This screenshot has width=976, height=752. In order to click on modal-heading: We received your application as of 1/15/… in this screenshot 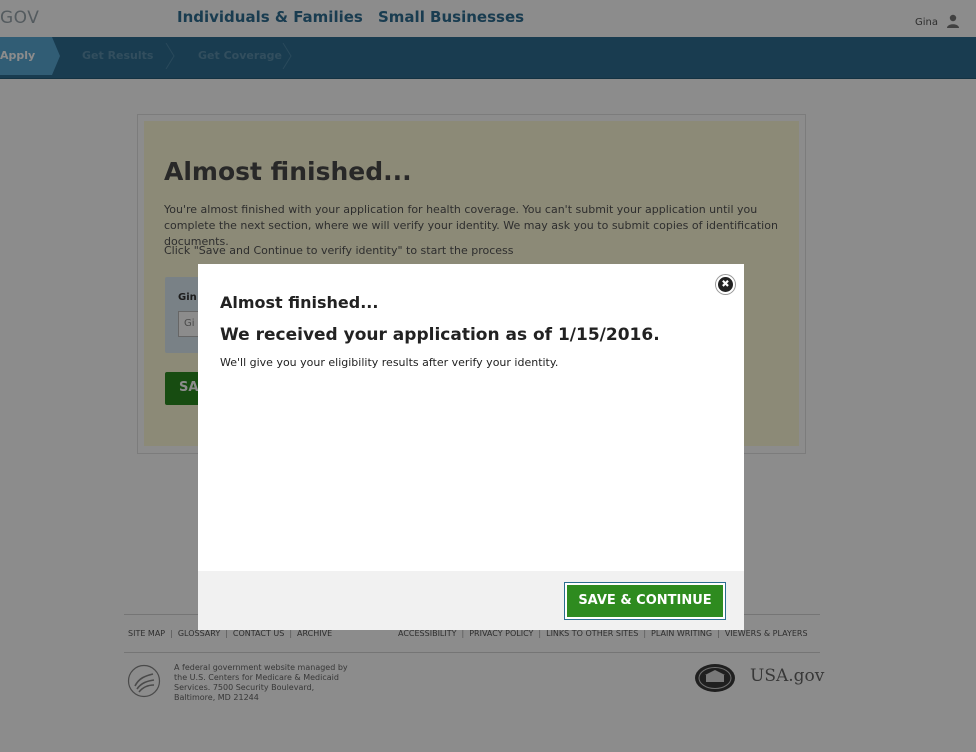, I will do `click(440, 335)`.